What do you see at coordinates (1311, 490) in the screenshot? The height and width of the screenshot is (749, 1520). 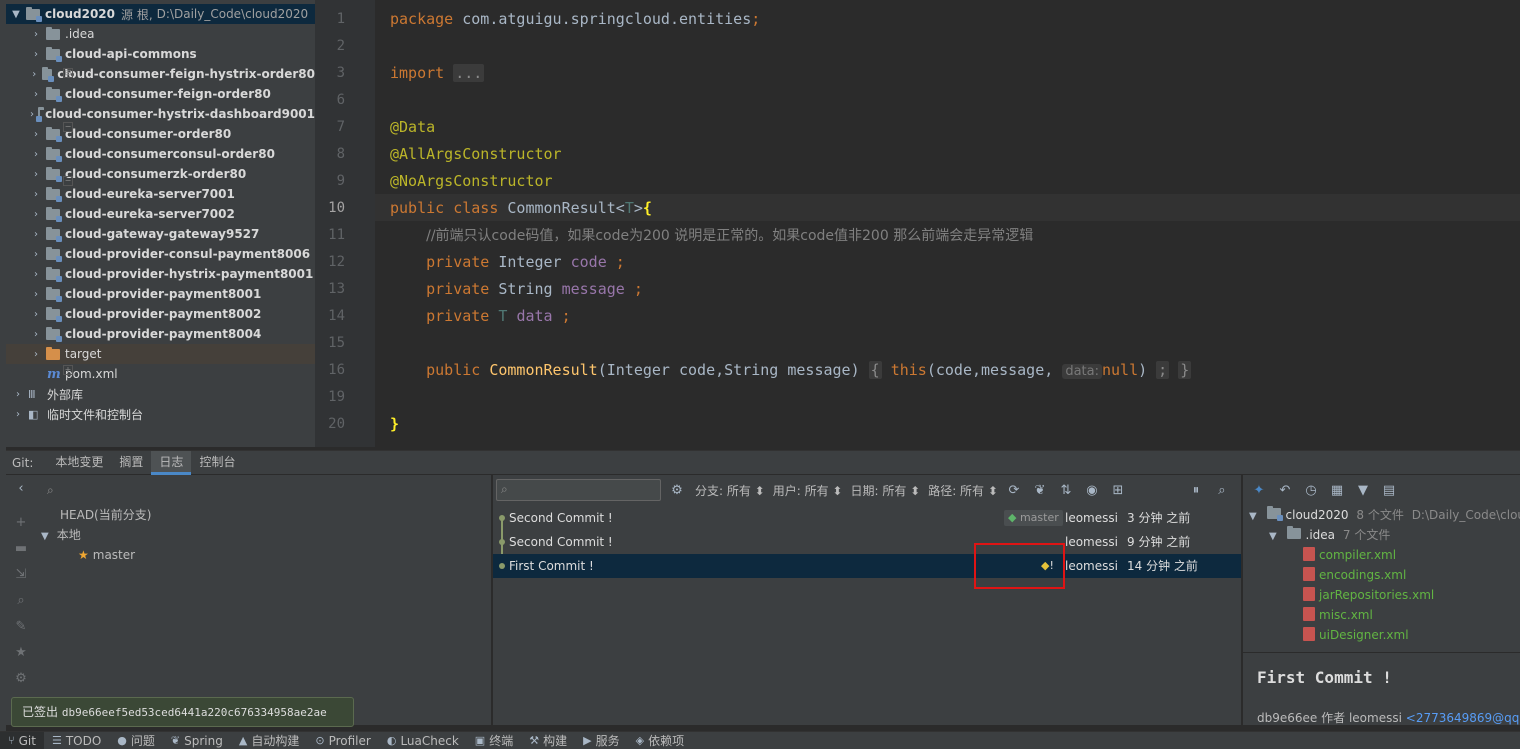 I see `history-icon: ◷` at bounding box center [1311, 490].